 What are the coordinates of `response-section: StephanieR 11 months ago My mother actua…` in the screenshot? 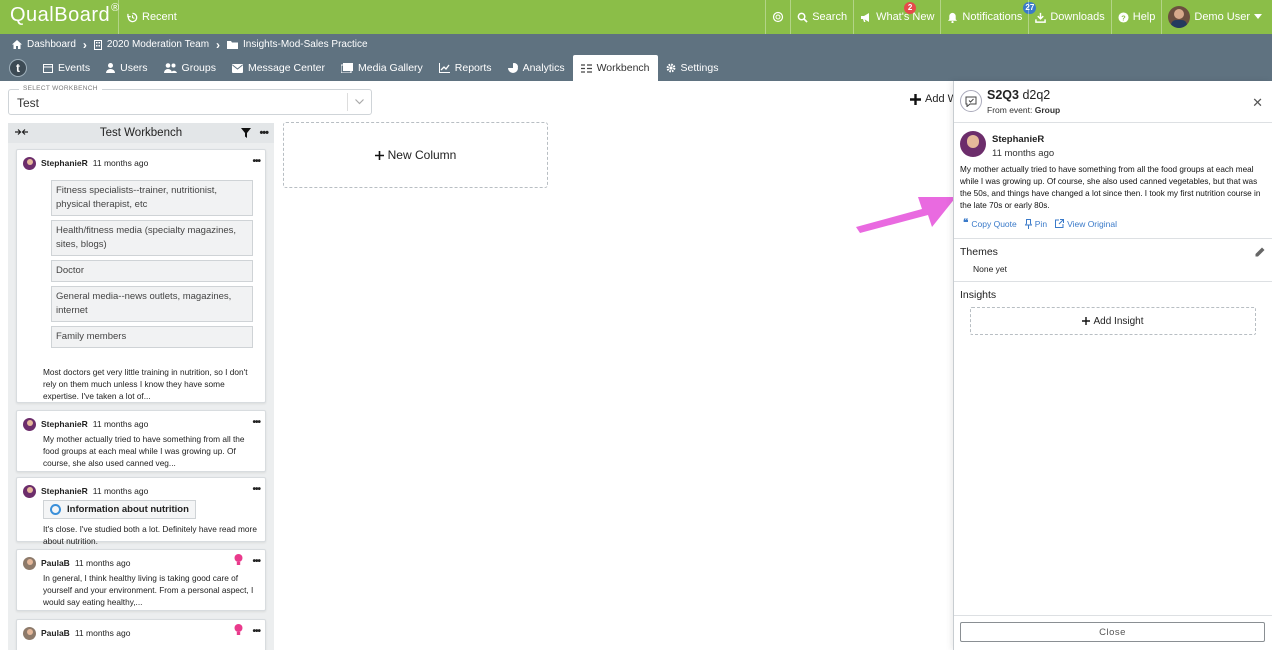 It's located at (1113, 181).